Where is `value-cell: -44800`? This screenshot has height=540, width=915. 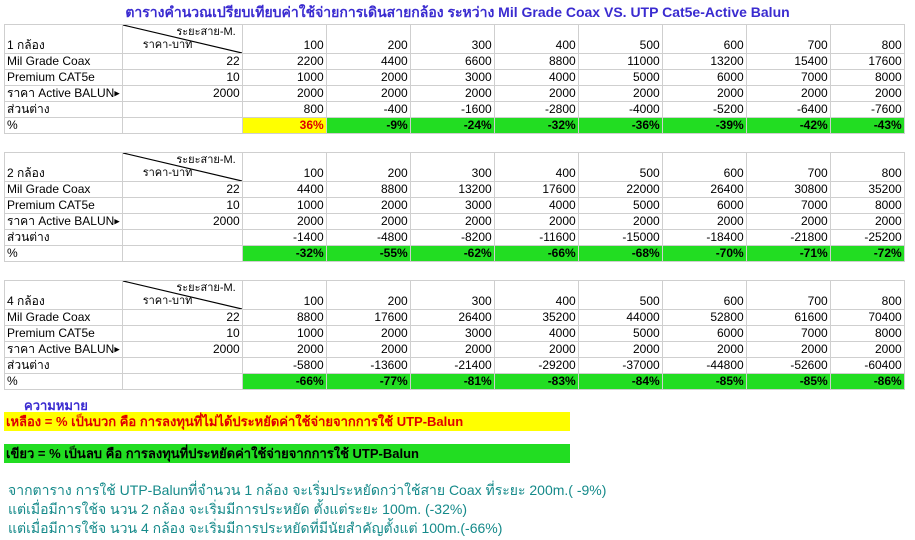
value-cell: -44800 is located at coordinates (704, 366).